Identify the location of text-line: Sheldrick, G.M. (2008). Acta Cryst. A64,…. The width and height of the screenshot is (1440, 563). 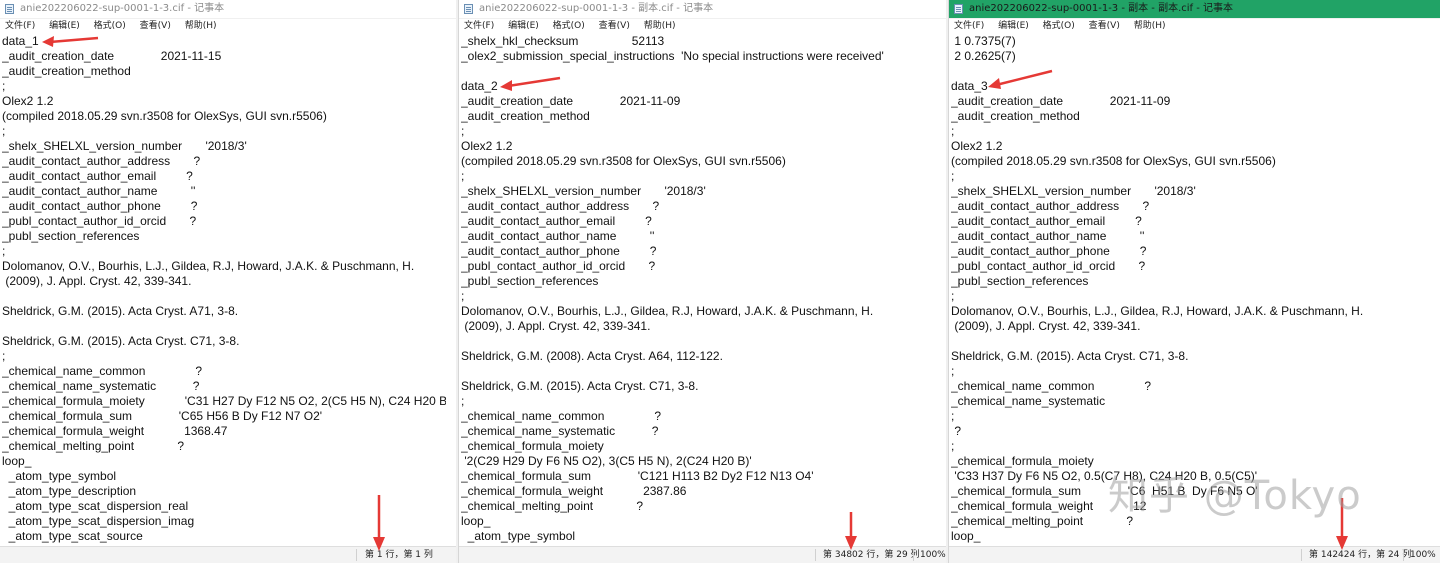
(592, 356).